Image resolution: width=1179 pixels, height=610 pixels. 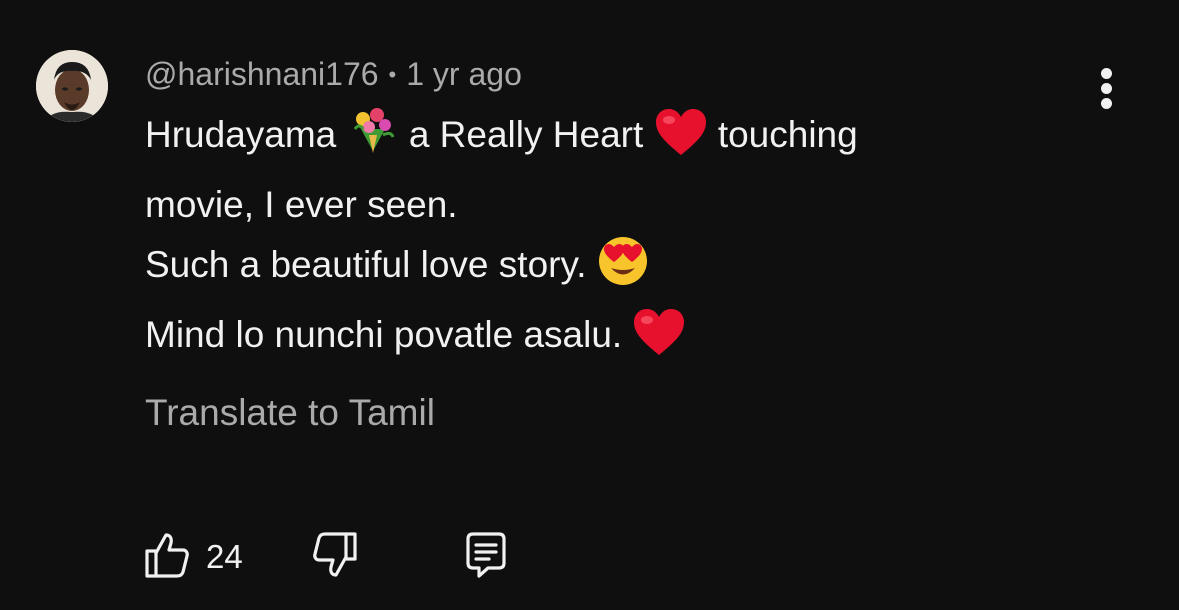 I want to click on bouquet-emoji, so click(x=373, y=140).